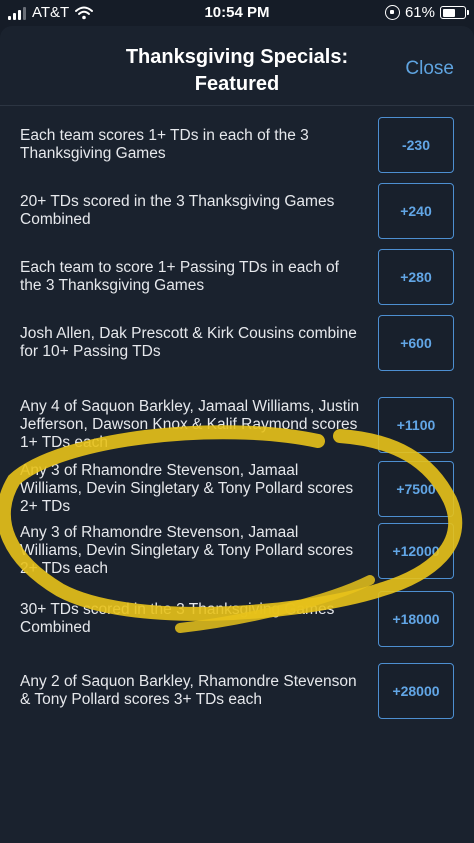  Describe the element at coordinates (429, 69) in the screenshot. I see `close-button: Close` at that location.